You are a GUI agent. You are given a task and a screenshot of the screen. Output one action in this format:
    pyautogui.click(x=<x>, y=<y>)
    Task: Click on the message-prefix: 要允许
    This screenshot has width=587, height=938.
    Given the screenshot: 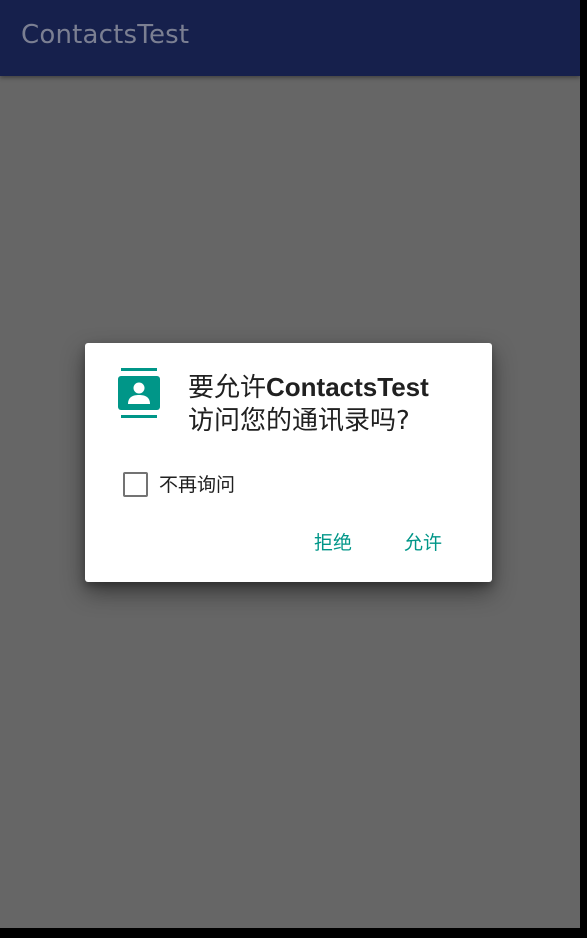 What is the action you would take?
    pyautogui.click(x=227, y=388)
    